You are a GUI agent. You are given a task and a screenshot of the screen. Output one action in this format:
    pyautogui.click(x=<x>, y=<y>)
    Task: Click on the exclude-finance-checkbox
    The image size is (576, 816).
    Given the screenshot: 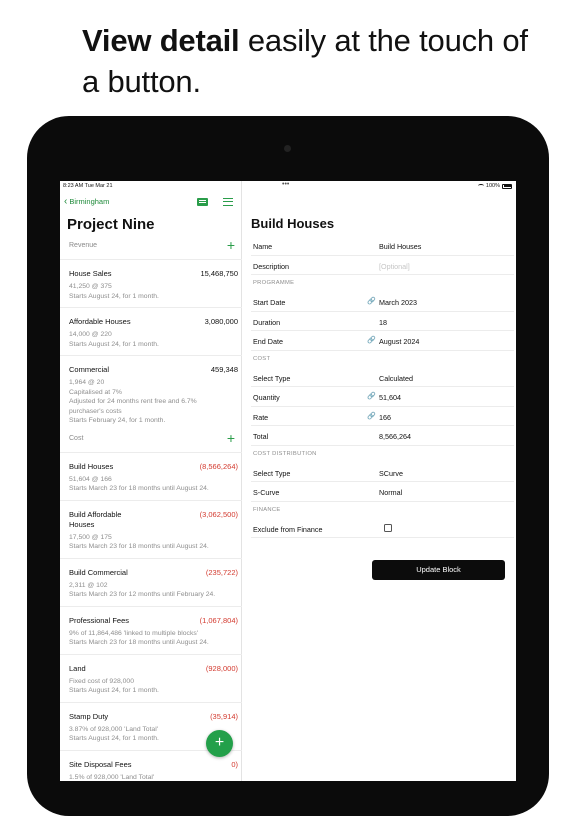 What is the action you would take?
    pyautogui.click(x=388, y=527)
    